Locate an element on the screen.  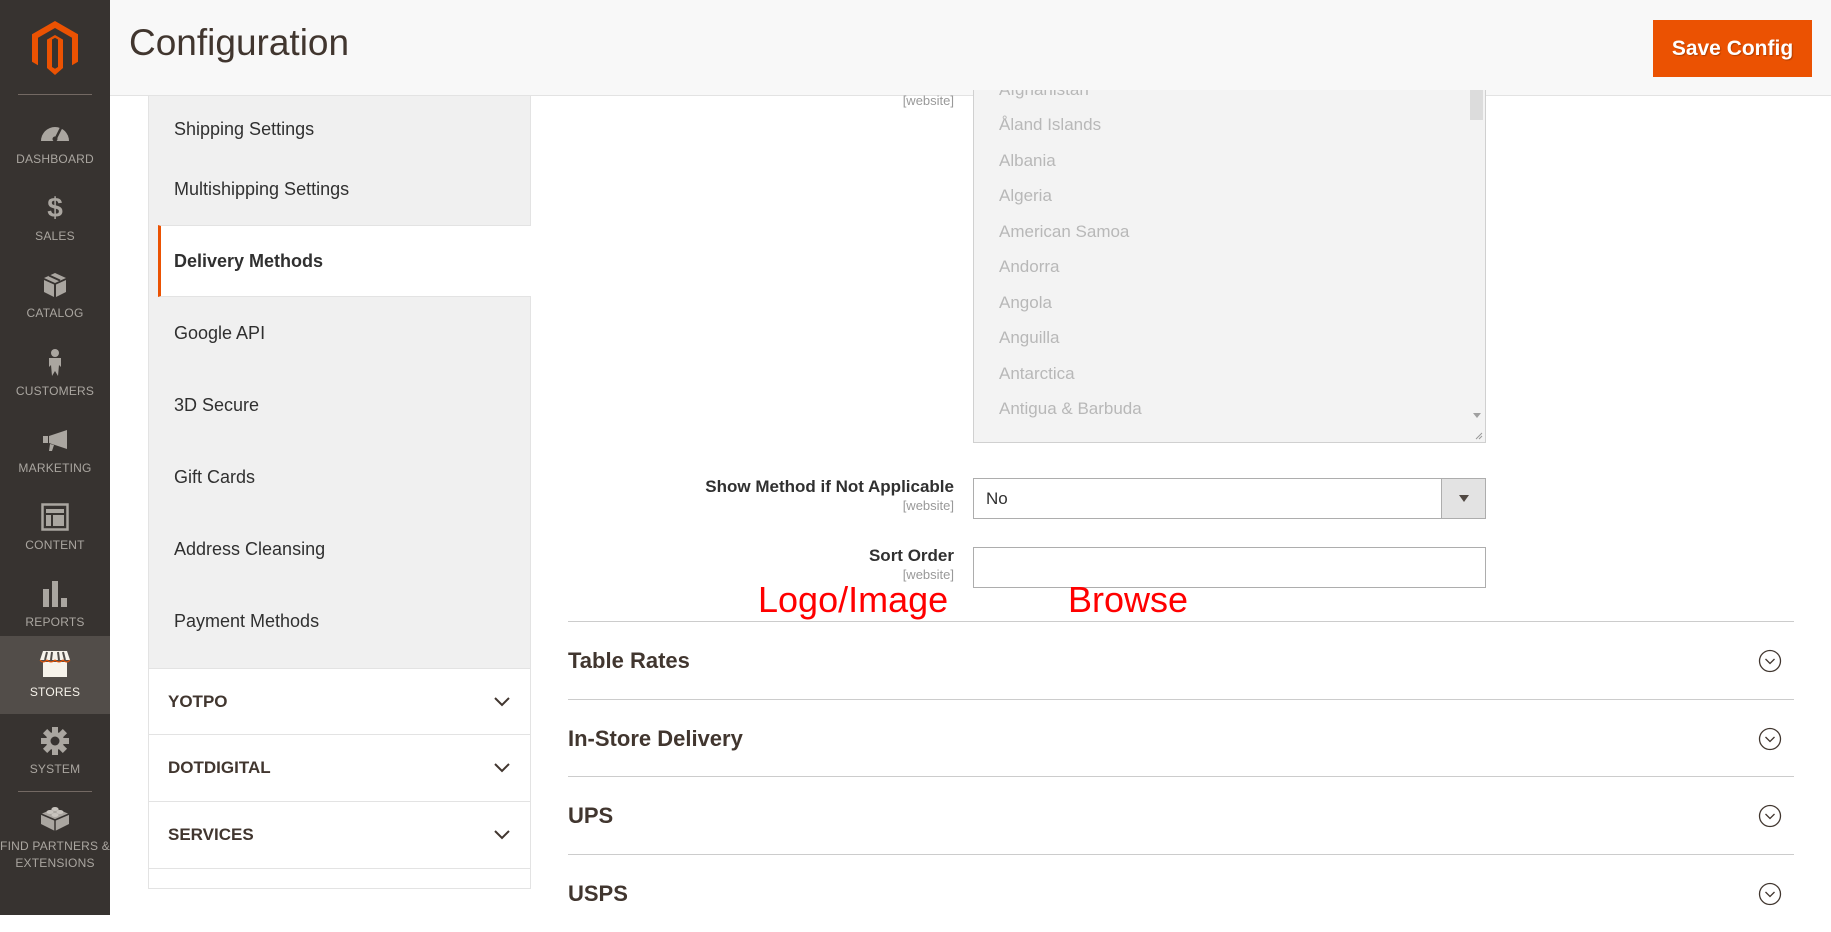
sort-order-label: Sort Order [website] is located at coordinates (911, 563).